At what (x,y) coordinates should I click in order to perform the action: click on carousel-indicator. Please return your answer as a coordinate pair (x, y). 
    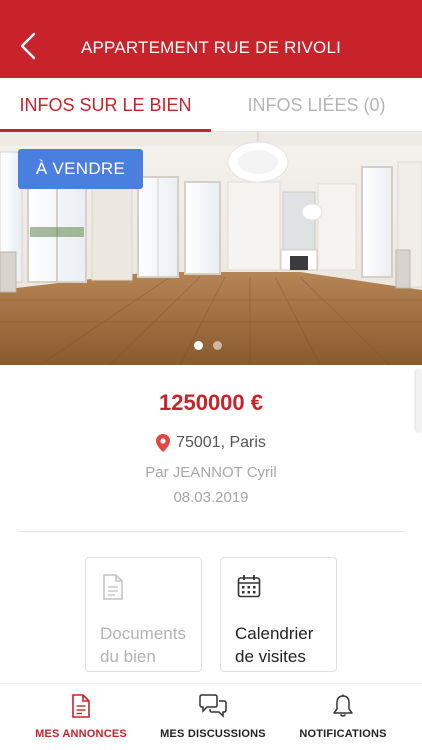
    Looking at the image, I should click on (208, 345).